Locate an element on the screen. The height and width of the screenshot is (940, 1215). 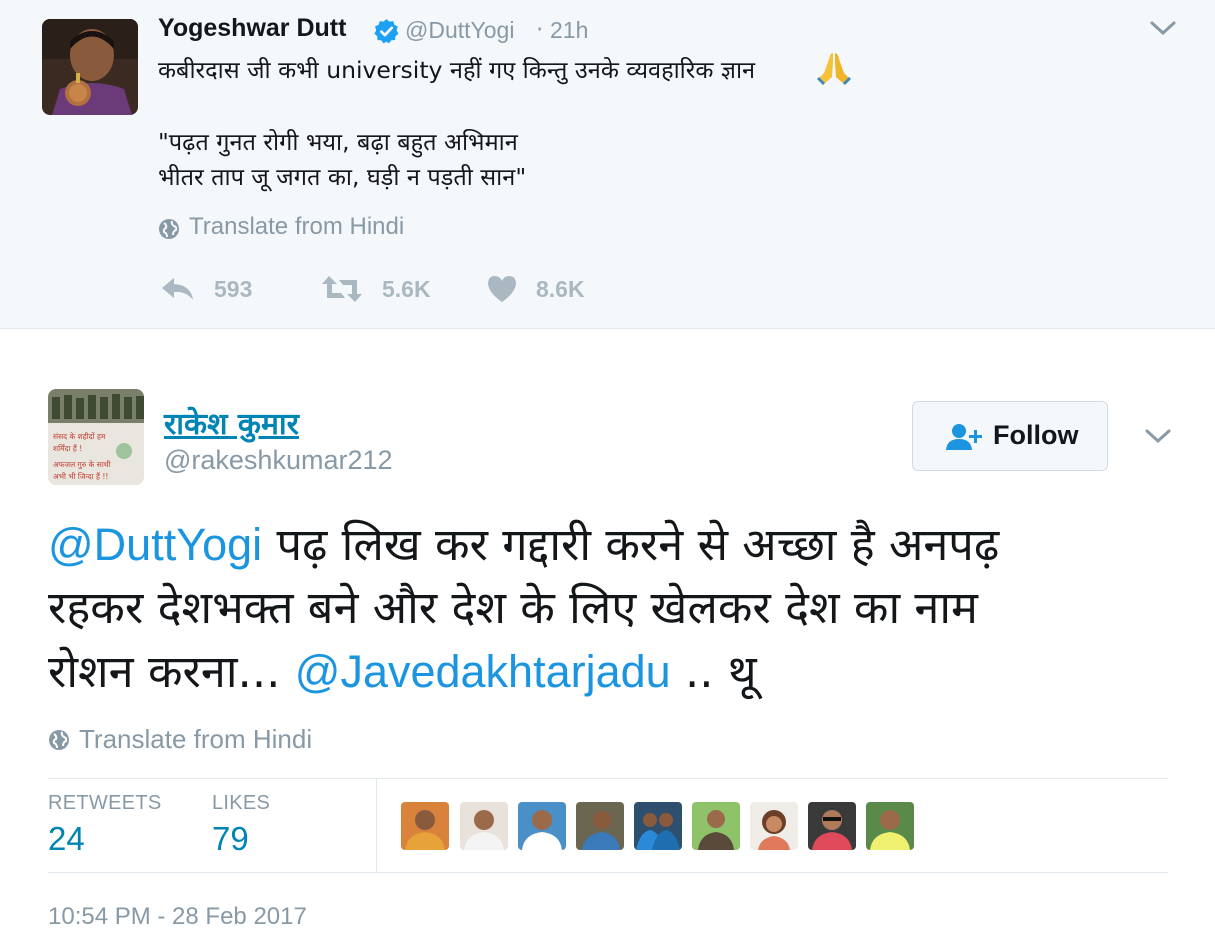
mention-link: @Javedakhtarjadu is located at coordinates (483, 671).